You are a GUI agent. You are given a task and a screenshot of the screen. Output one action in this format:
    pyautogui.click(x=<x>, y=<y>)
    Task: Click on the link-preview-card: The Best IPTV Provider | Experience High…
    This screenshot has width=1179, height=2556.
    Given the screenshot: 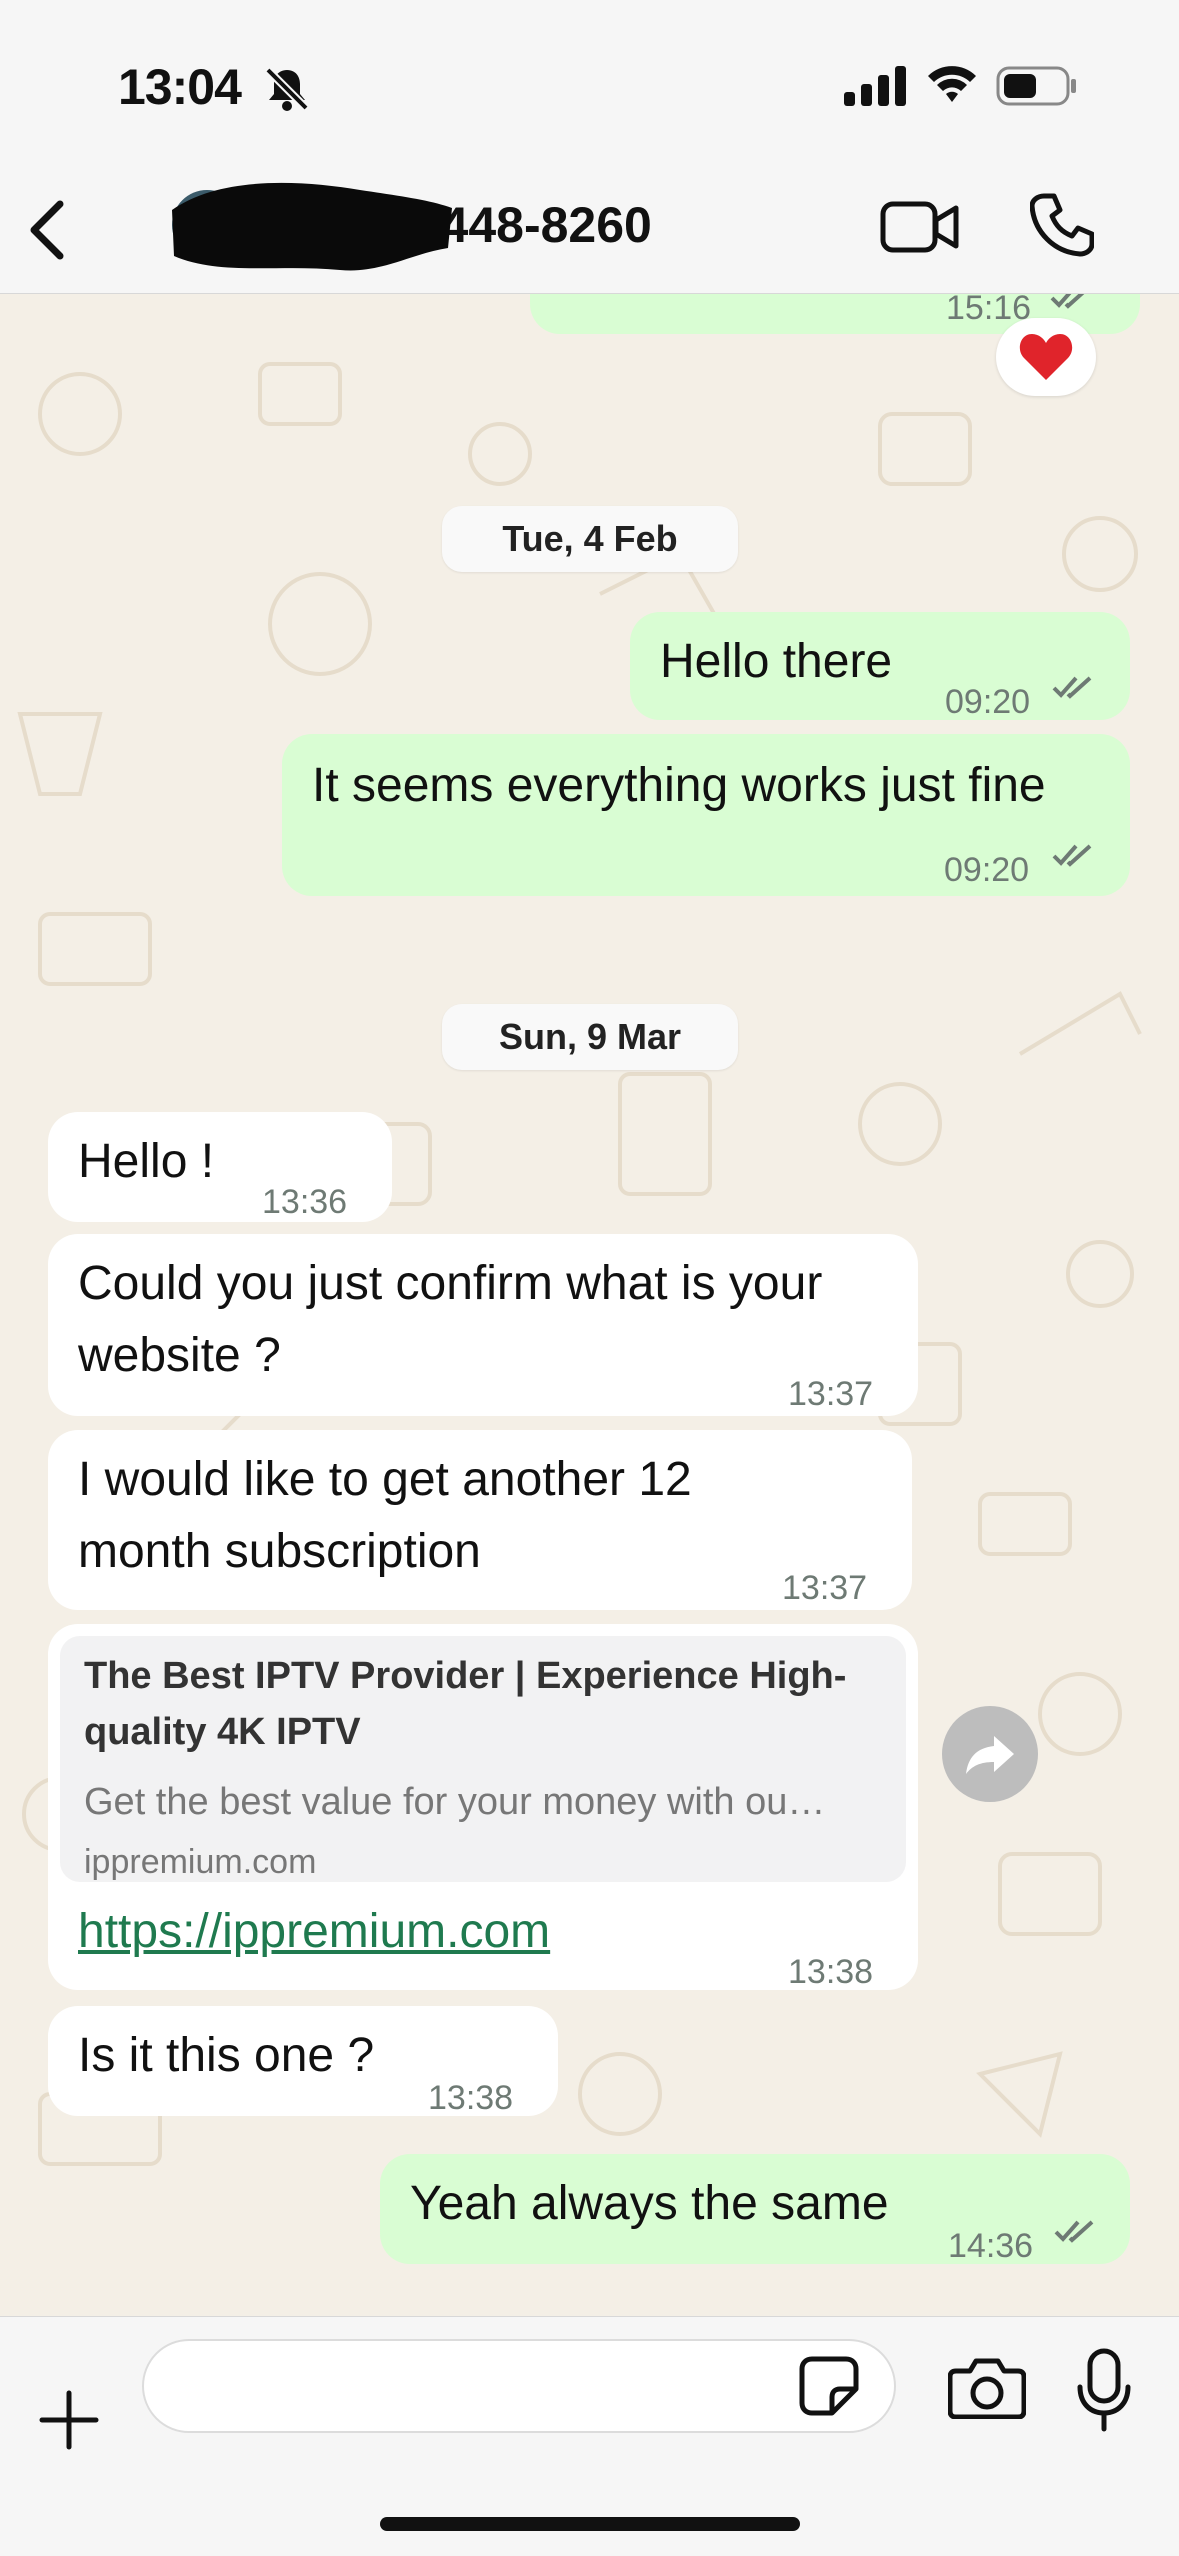 What is the action you would take?
    pyautogui.click(x=483, y=1759)
    